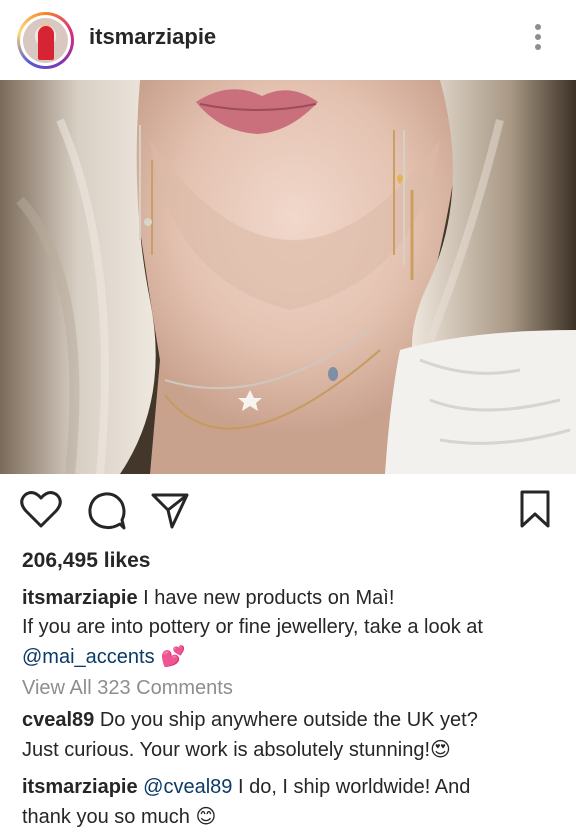  What do you see at coordinates (286, 720) in the screenshot?
I see `comment-text-line1: Do you ship anywhere outside the UK yet?` at bounding box center [286, 720].